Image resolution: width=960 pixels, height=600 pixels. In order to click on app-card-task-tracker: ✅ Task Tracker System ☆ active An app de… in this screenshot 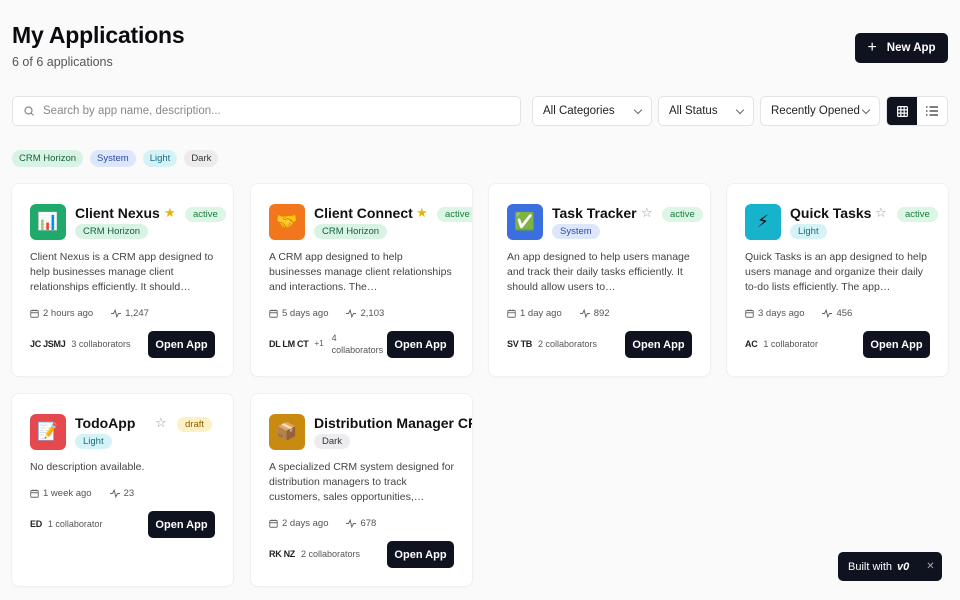, I will do `click(599, 280)`.